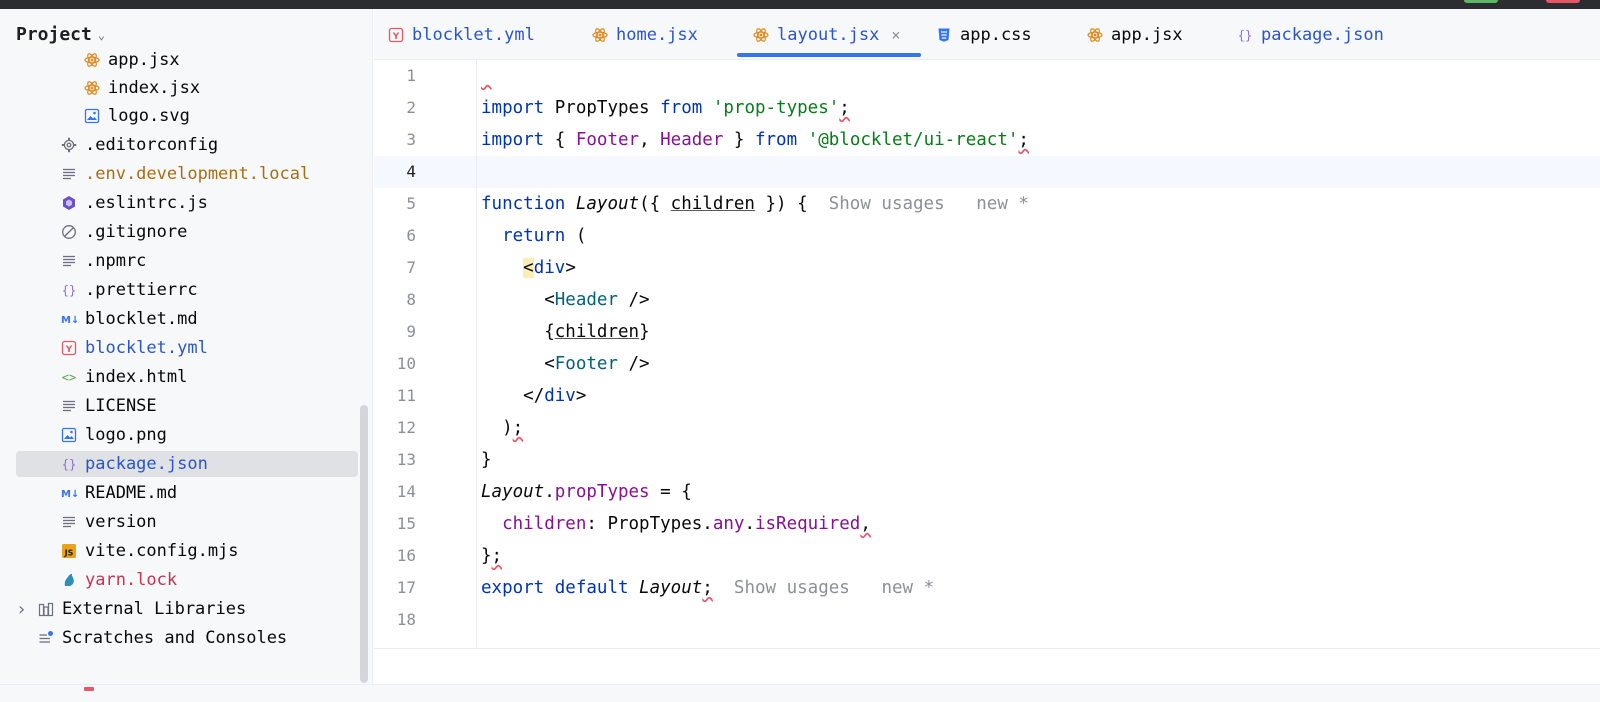 Image resolution: width=1600 pixels, height=702 pixels. What do you see at coordinates (396, 588) in the screenshot?
I see `line-number: 17` at bounding box center [396, 588].